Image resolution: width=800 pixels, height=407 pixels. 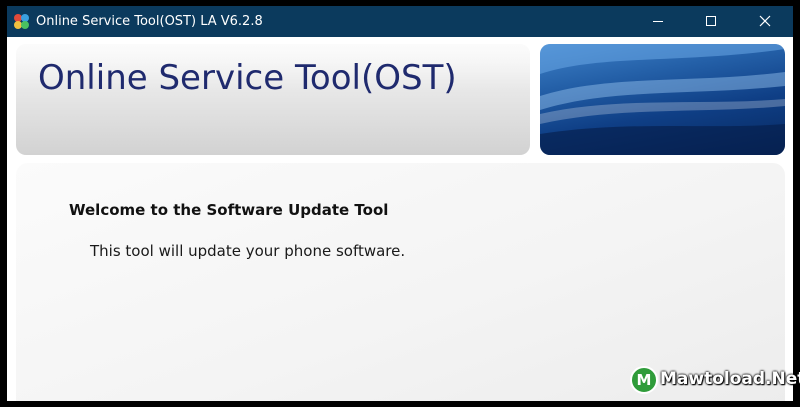 What do you see at coordinates (730, 379) in the screenshot?
I see `watermark-text: Mawtoload.Net` at bounding box center [730, 379].